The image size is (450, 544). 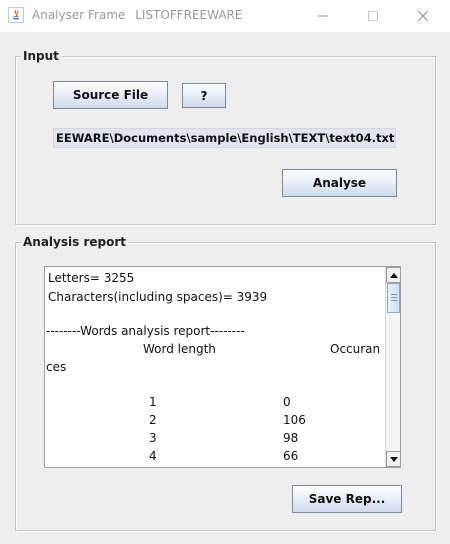 I want to click on scroll-down-button, so click(x=393, y=459).